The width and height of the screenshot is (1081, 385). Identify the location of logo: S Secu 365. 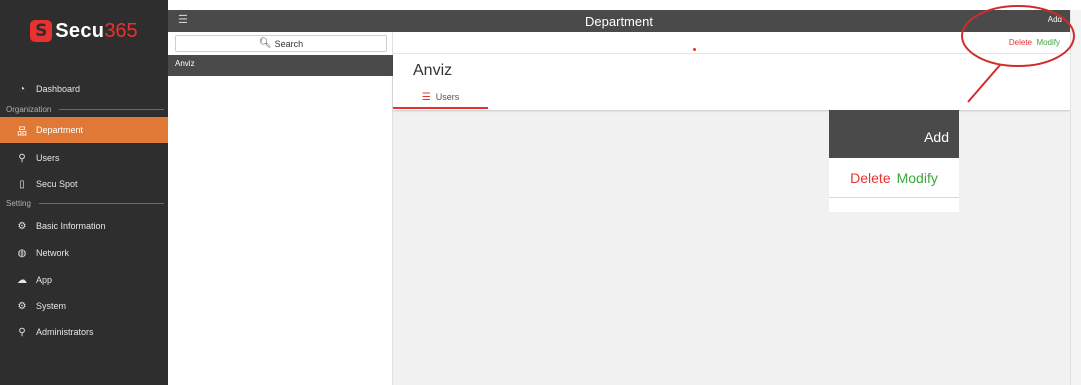
(84, 31).